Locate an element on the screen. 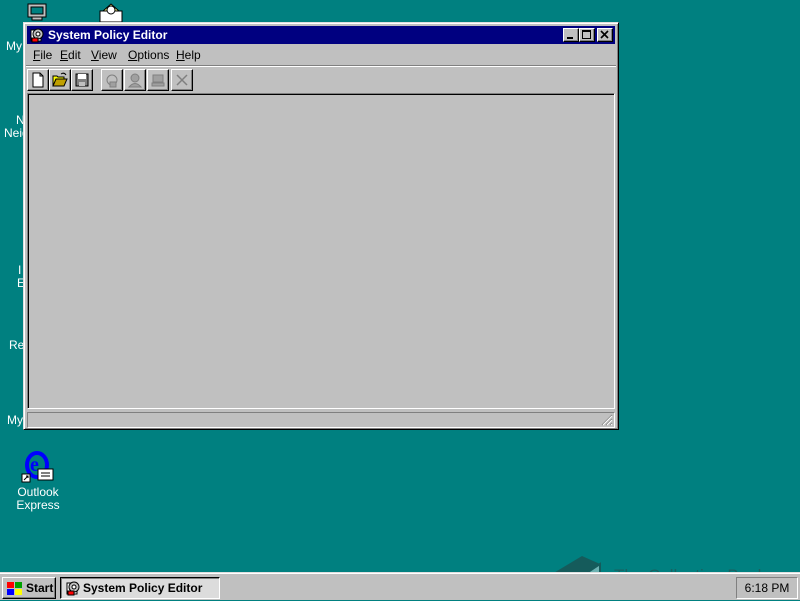  toolbar is located at coordinates (321, 78).